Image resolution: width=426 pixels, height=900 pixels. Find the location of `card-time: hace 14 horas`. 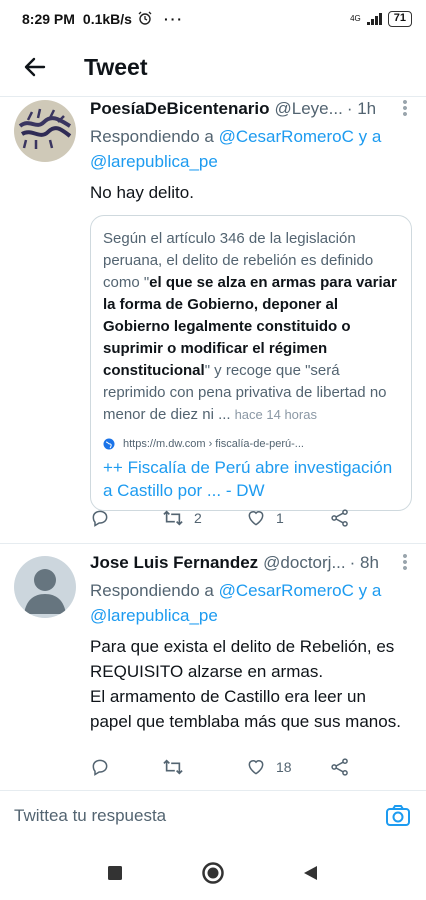

card-time: hace 14 horas is located at coordinates (275, 414).